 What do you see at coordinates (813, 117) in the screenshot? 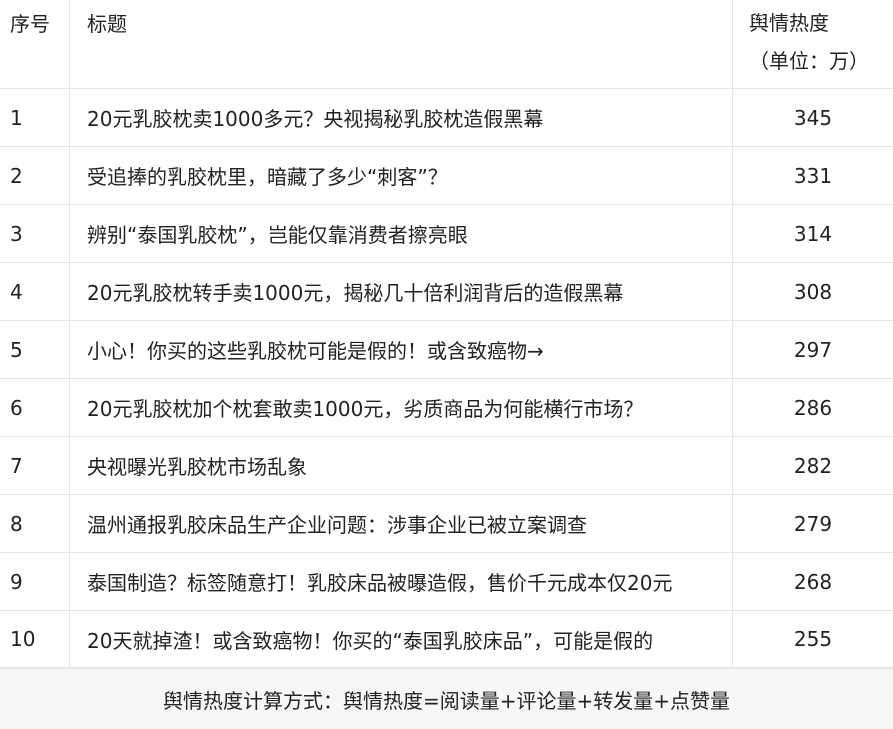
I see `row-heat: 345` at bounding box center [813, 117].